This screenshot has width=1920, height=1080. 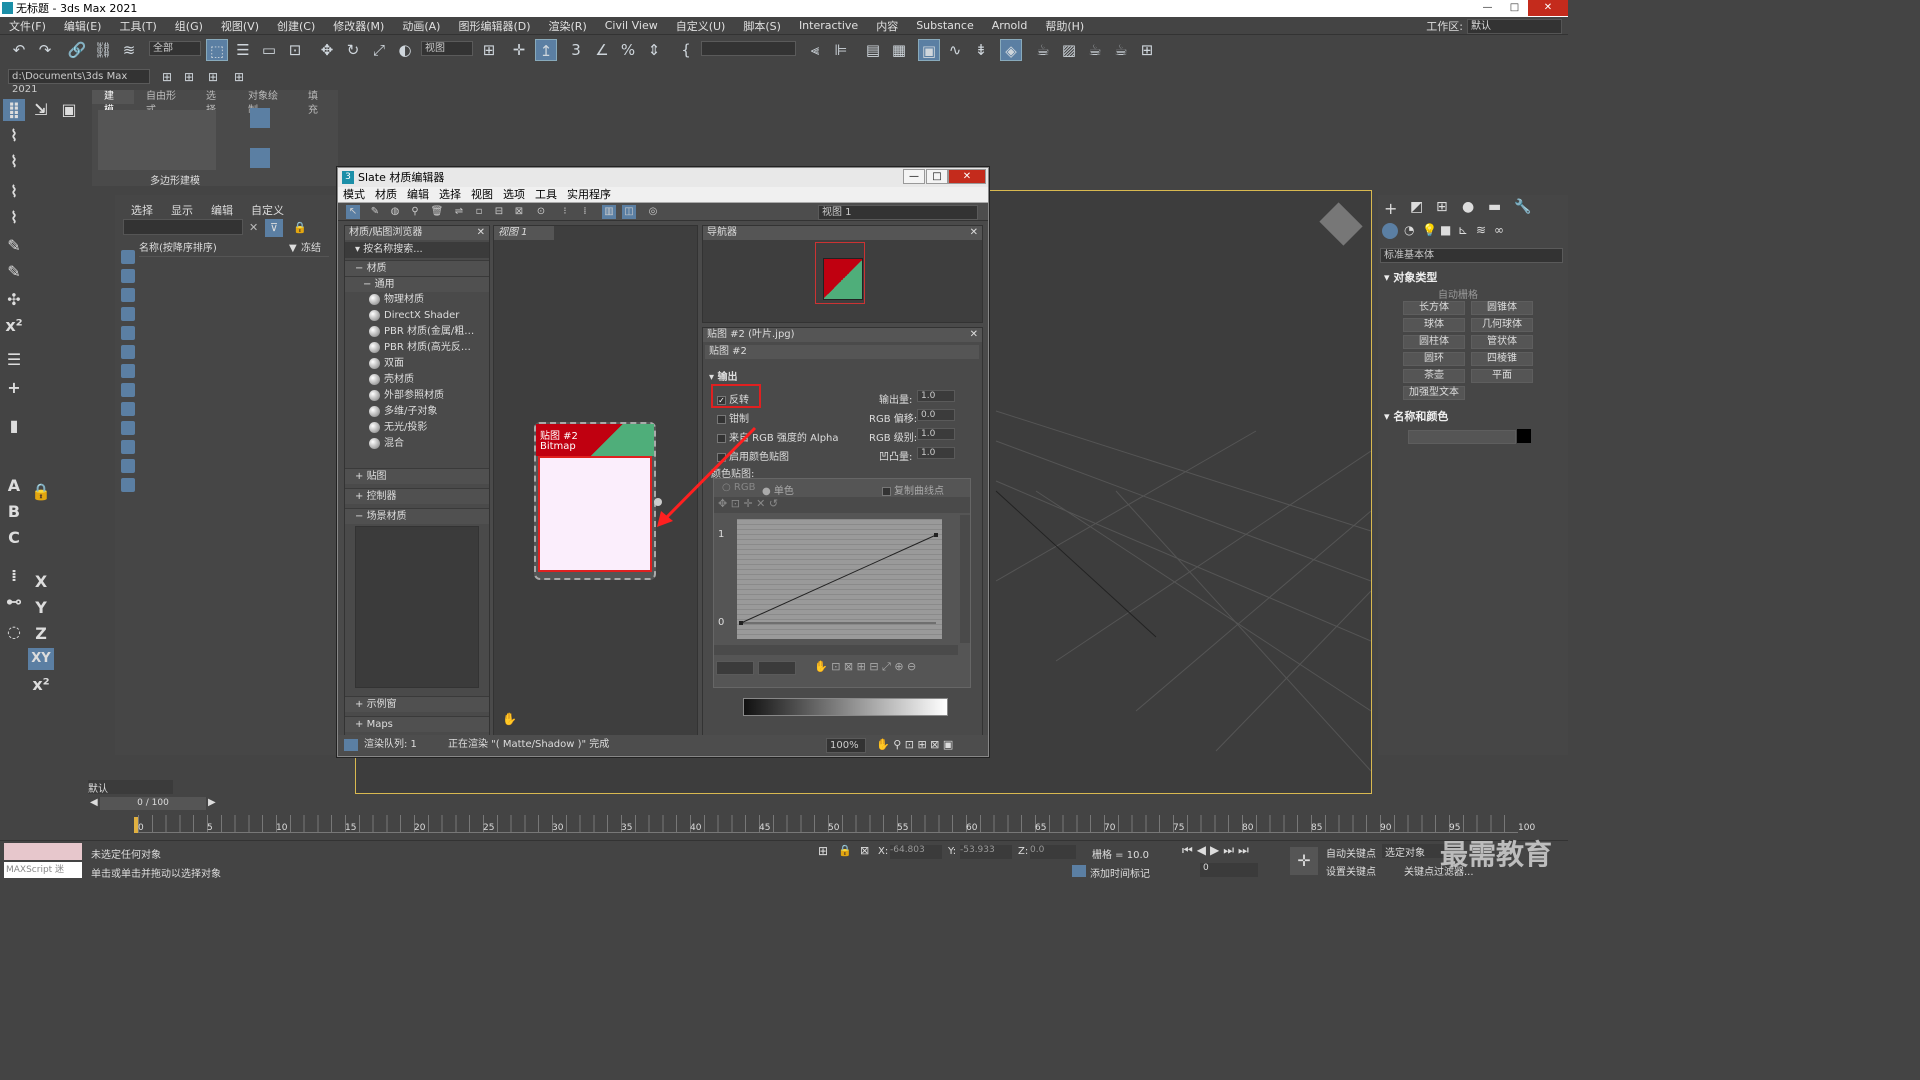 I want to click on scene-menu-edit: 编辑, so click(x=222, y=210).